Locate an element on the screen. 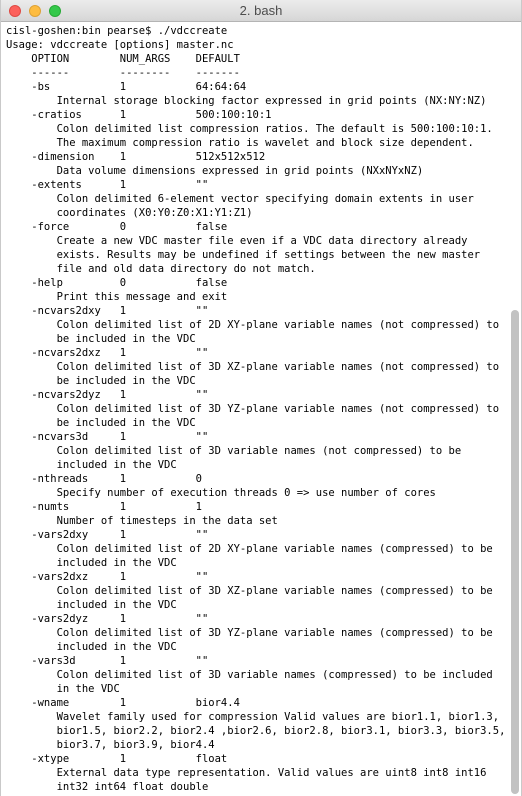 The height and width of the screenshot is (796, 522). terminal-line: -vars2dxz 1 "" is located at coordinates (107, 577).